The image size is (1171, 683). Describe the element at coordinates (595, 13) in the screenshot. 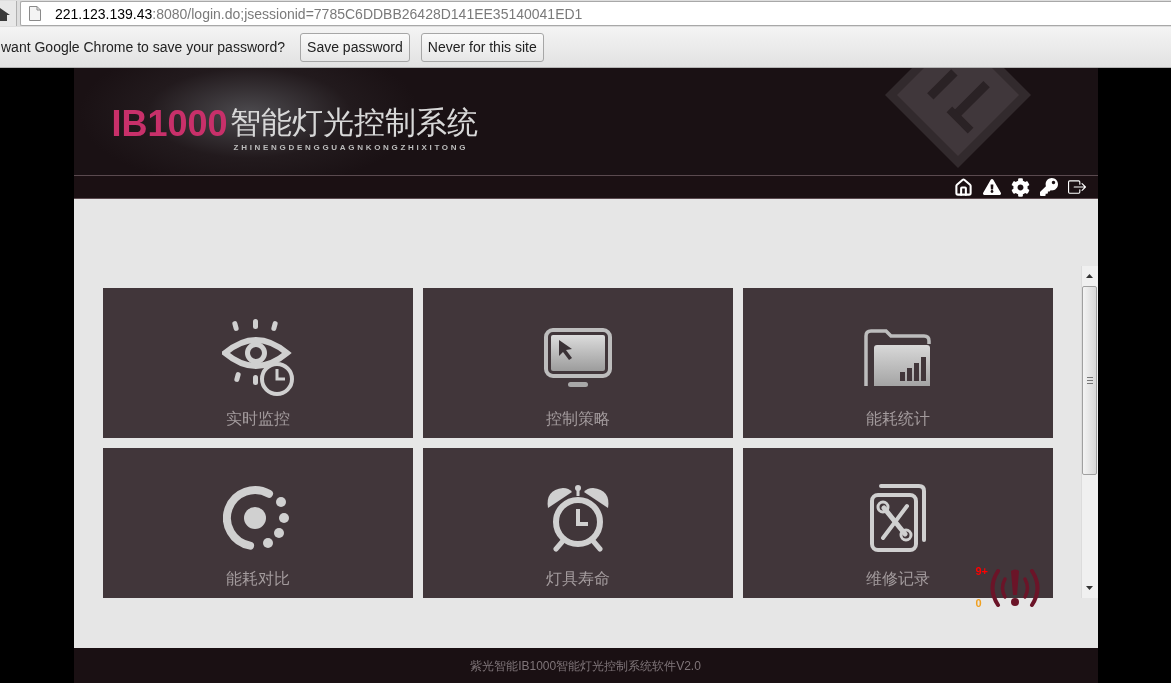

I see `address-bar: 221.123.139.43:8080/login.do;jsessionid=7785C6DDBB26428D141EE35140041ED1` at that location.